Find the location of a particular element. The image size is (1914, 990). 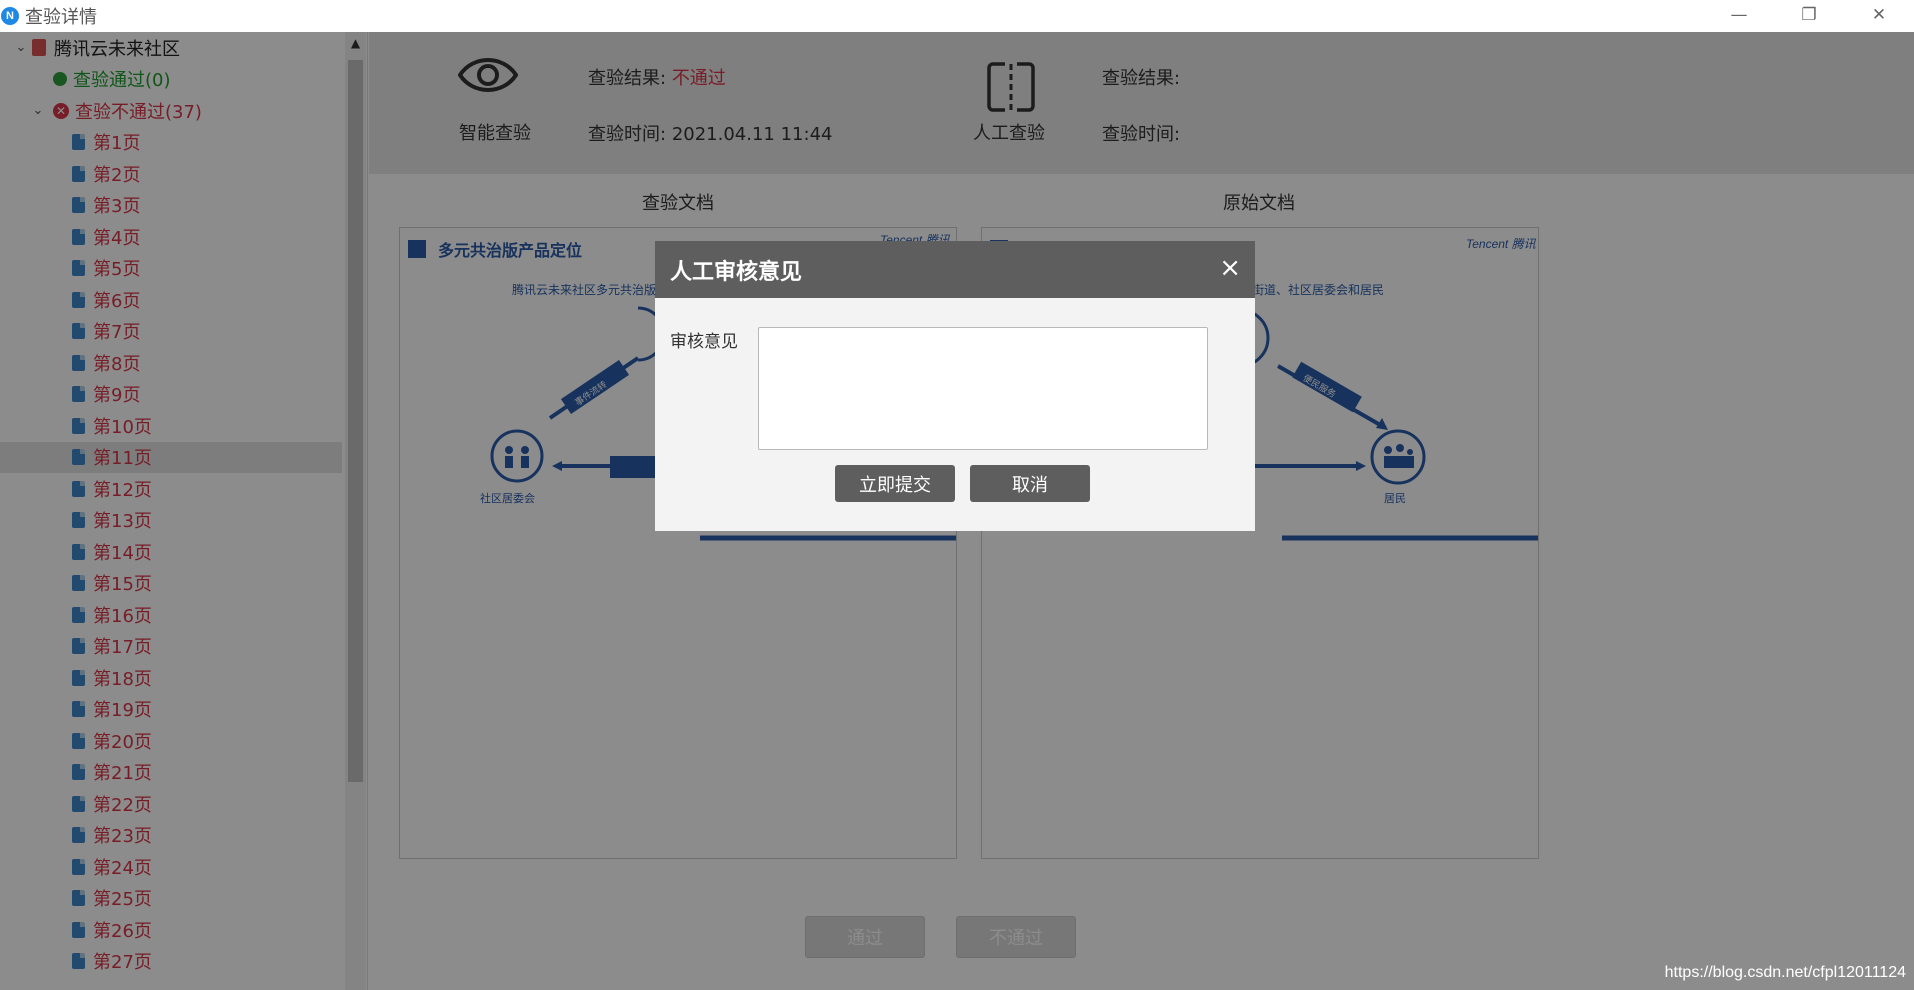

dialog-title: 人工审核意见 is located at coordinates (736, 272).